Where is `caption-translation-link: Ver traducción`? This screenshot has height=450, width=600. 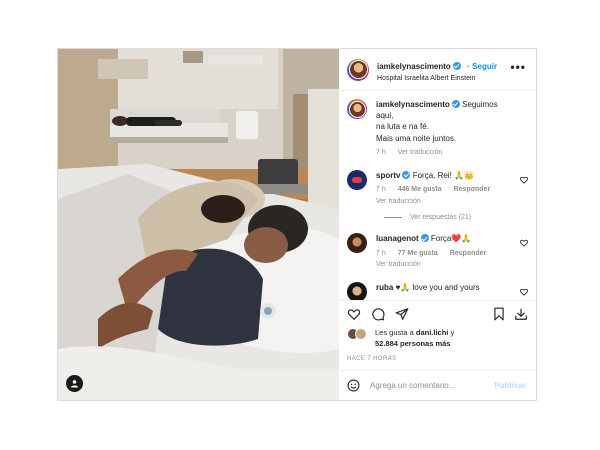
caption-translation-link: Ver traducción is located at coordinates (420, 152).